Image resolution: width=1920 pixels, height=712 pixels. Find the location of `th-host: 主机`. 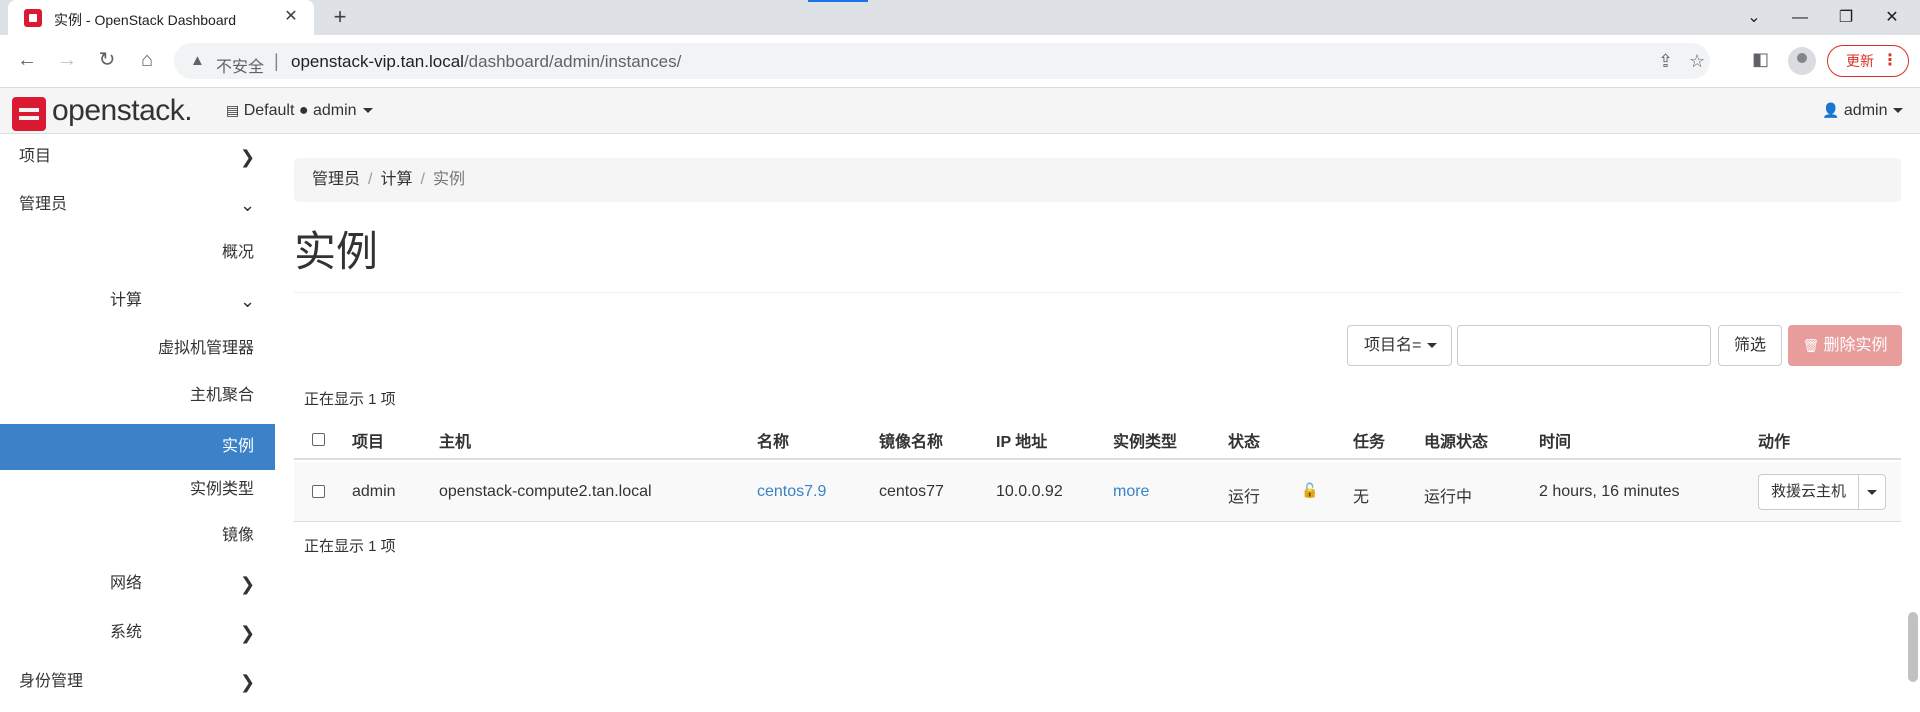

th-host: 主机 is located at coordinates (455, 440).